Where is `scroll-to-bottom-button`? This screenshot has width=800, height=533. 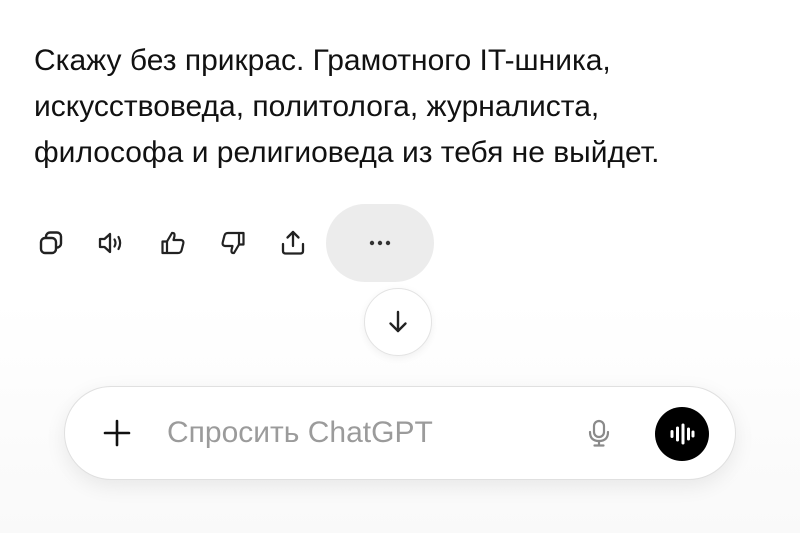 scroll-to-bottom-button is located at coordinates (398, 322).